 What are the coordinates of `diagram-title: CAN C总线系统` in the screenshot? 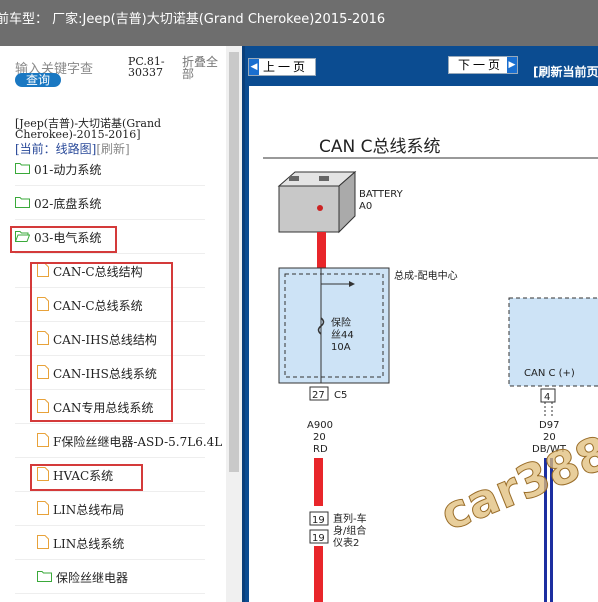 It's located at (380, 147).